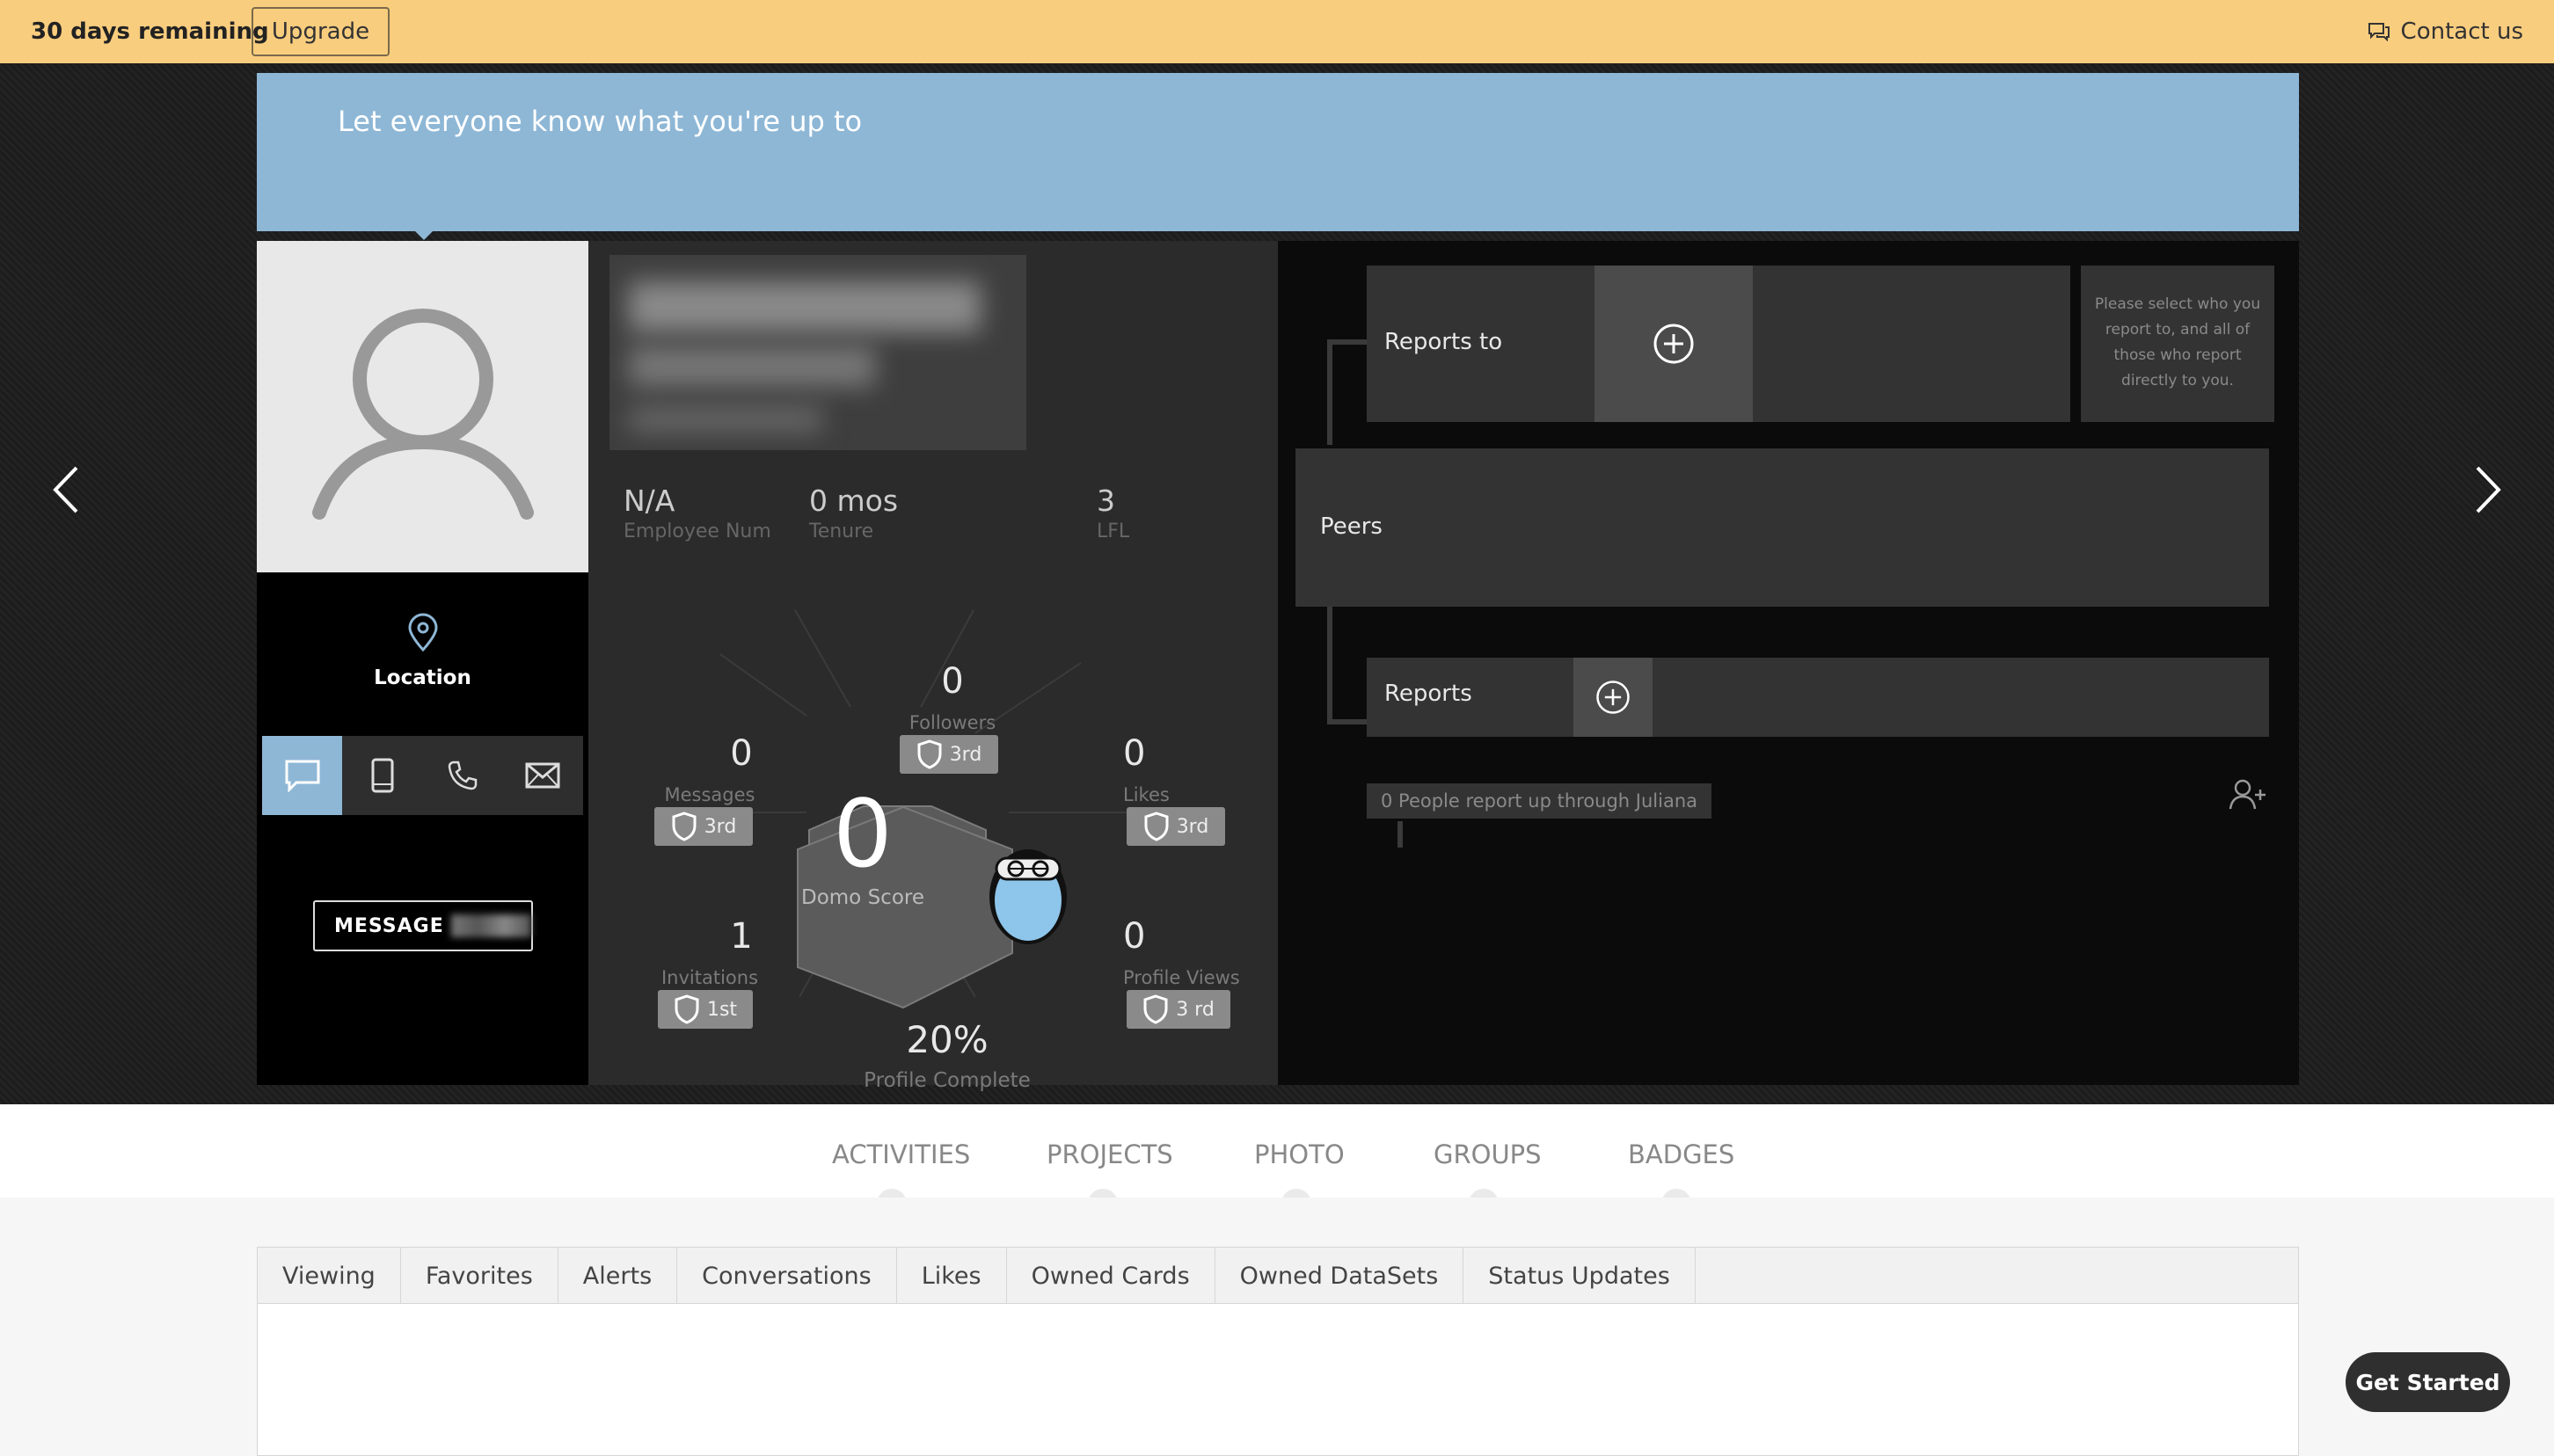  Describe the element at coordinates (965, 754) in the screenshot. I see `followers-rank: 3rd` at that location.